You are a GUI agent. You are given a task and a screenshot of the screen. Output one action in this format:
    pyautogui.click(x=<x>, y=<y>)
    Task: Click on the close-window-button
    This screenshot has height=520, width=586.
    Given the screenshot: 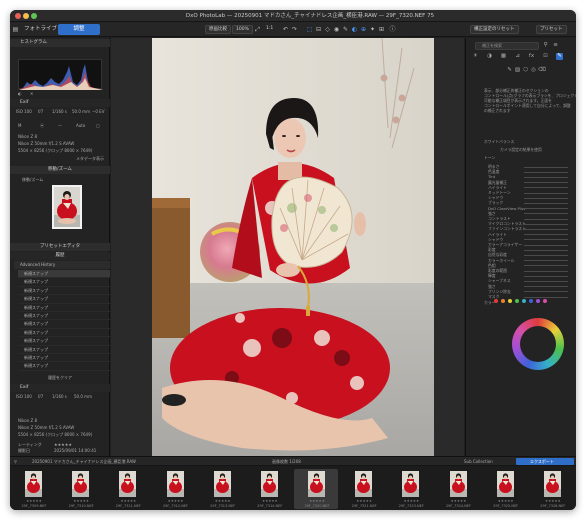 What is the action you would take?
    pyautogui.click(x=18, y=16)
    